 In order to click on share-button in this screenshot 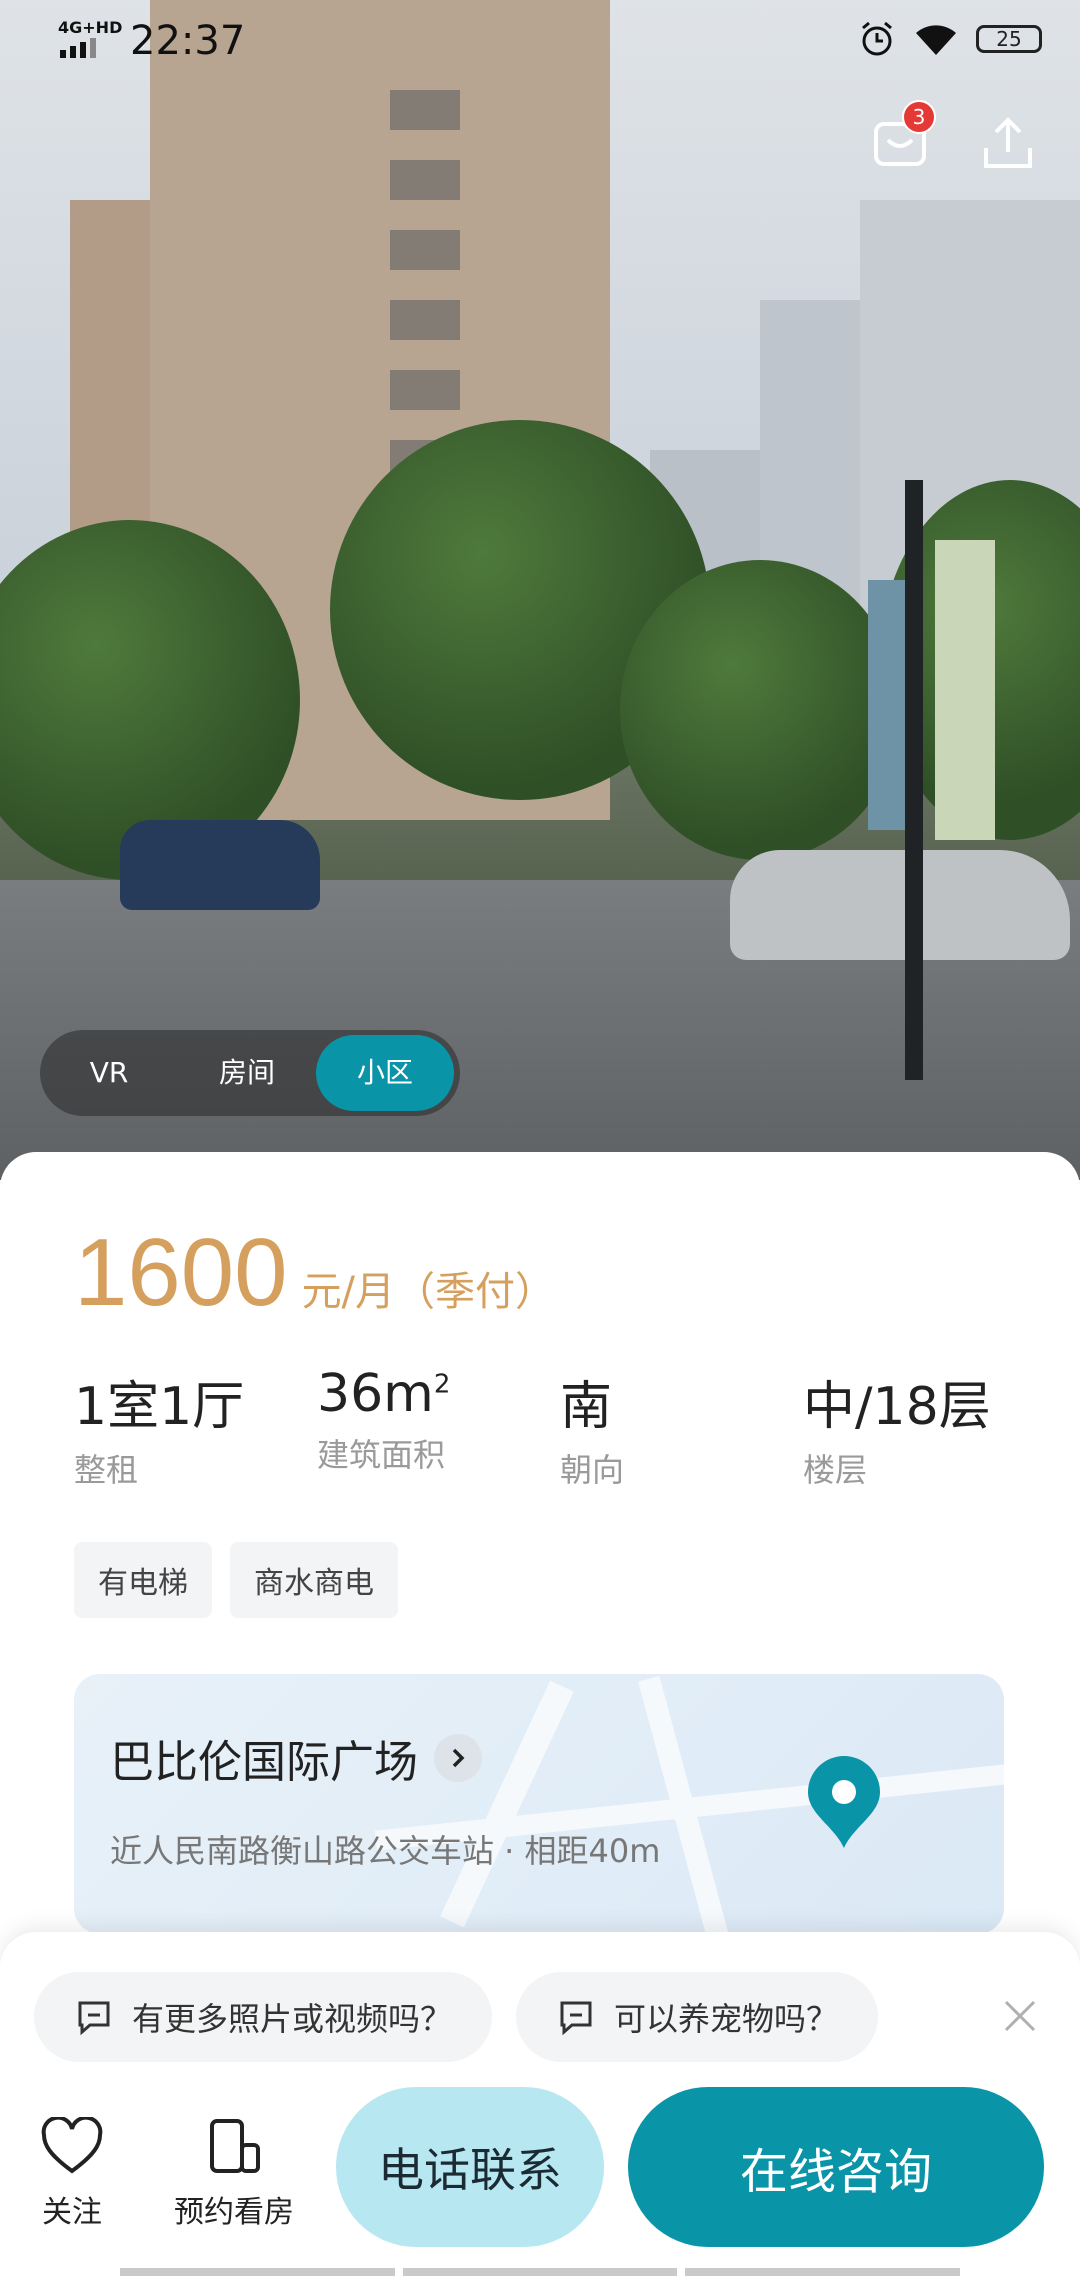, I will do `click(1008, 144)`.